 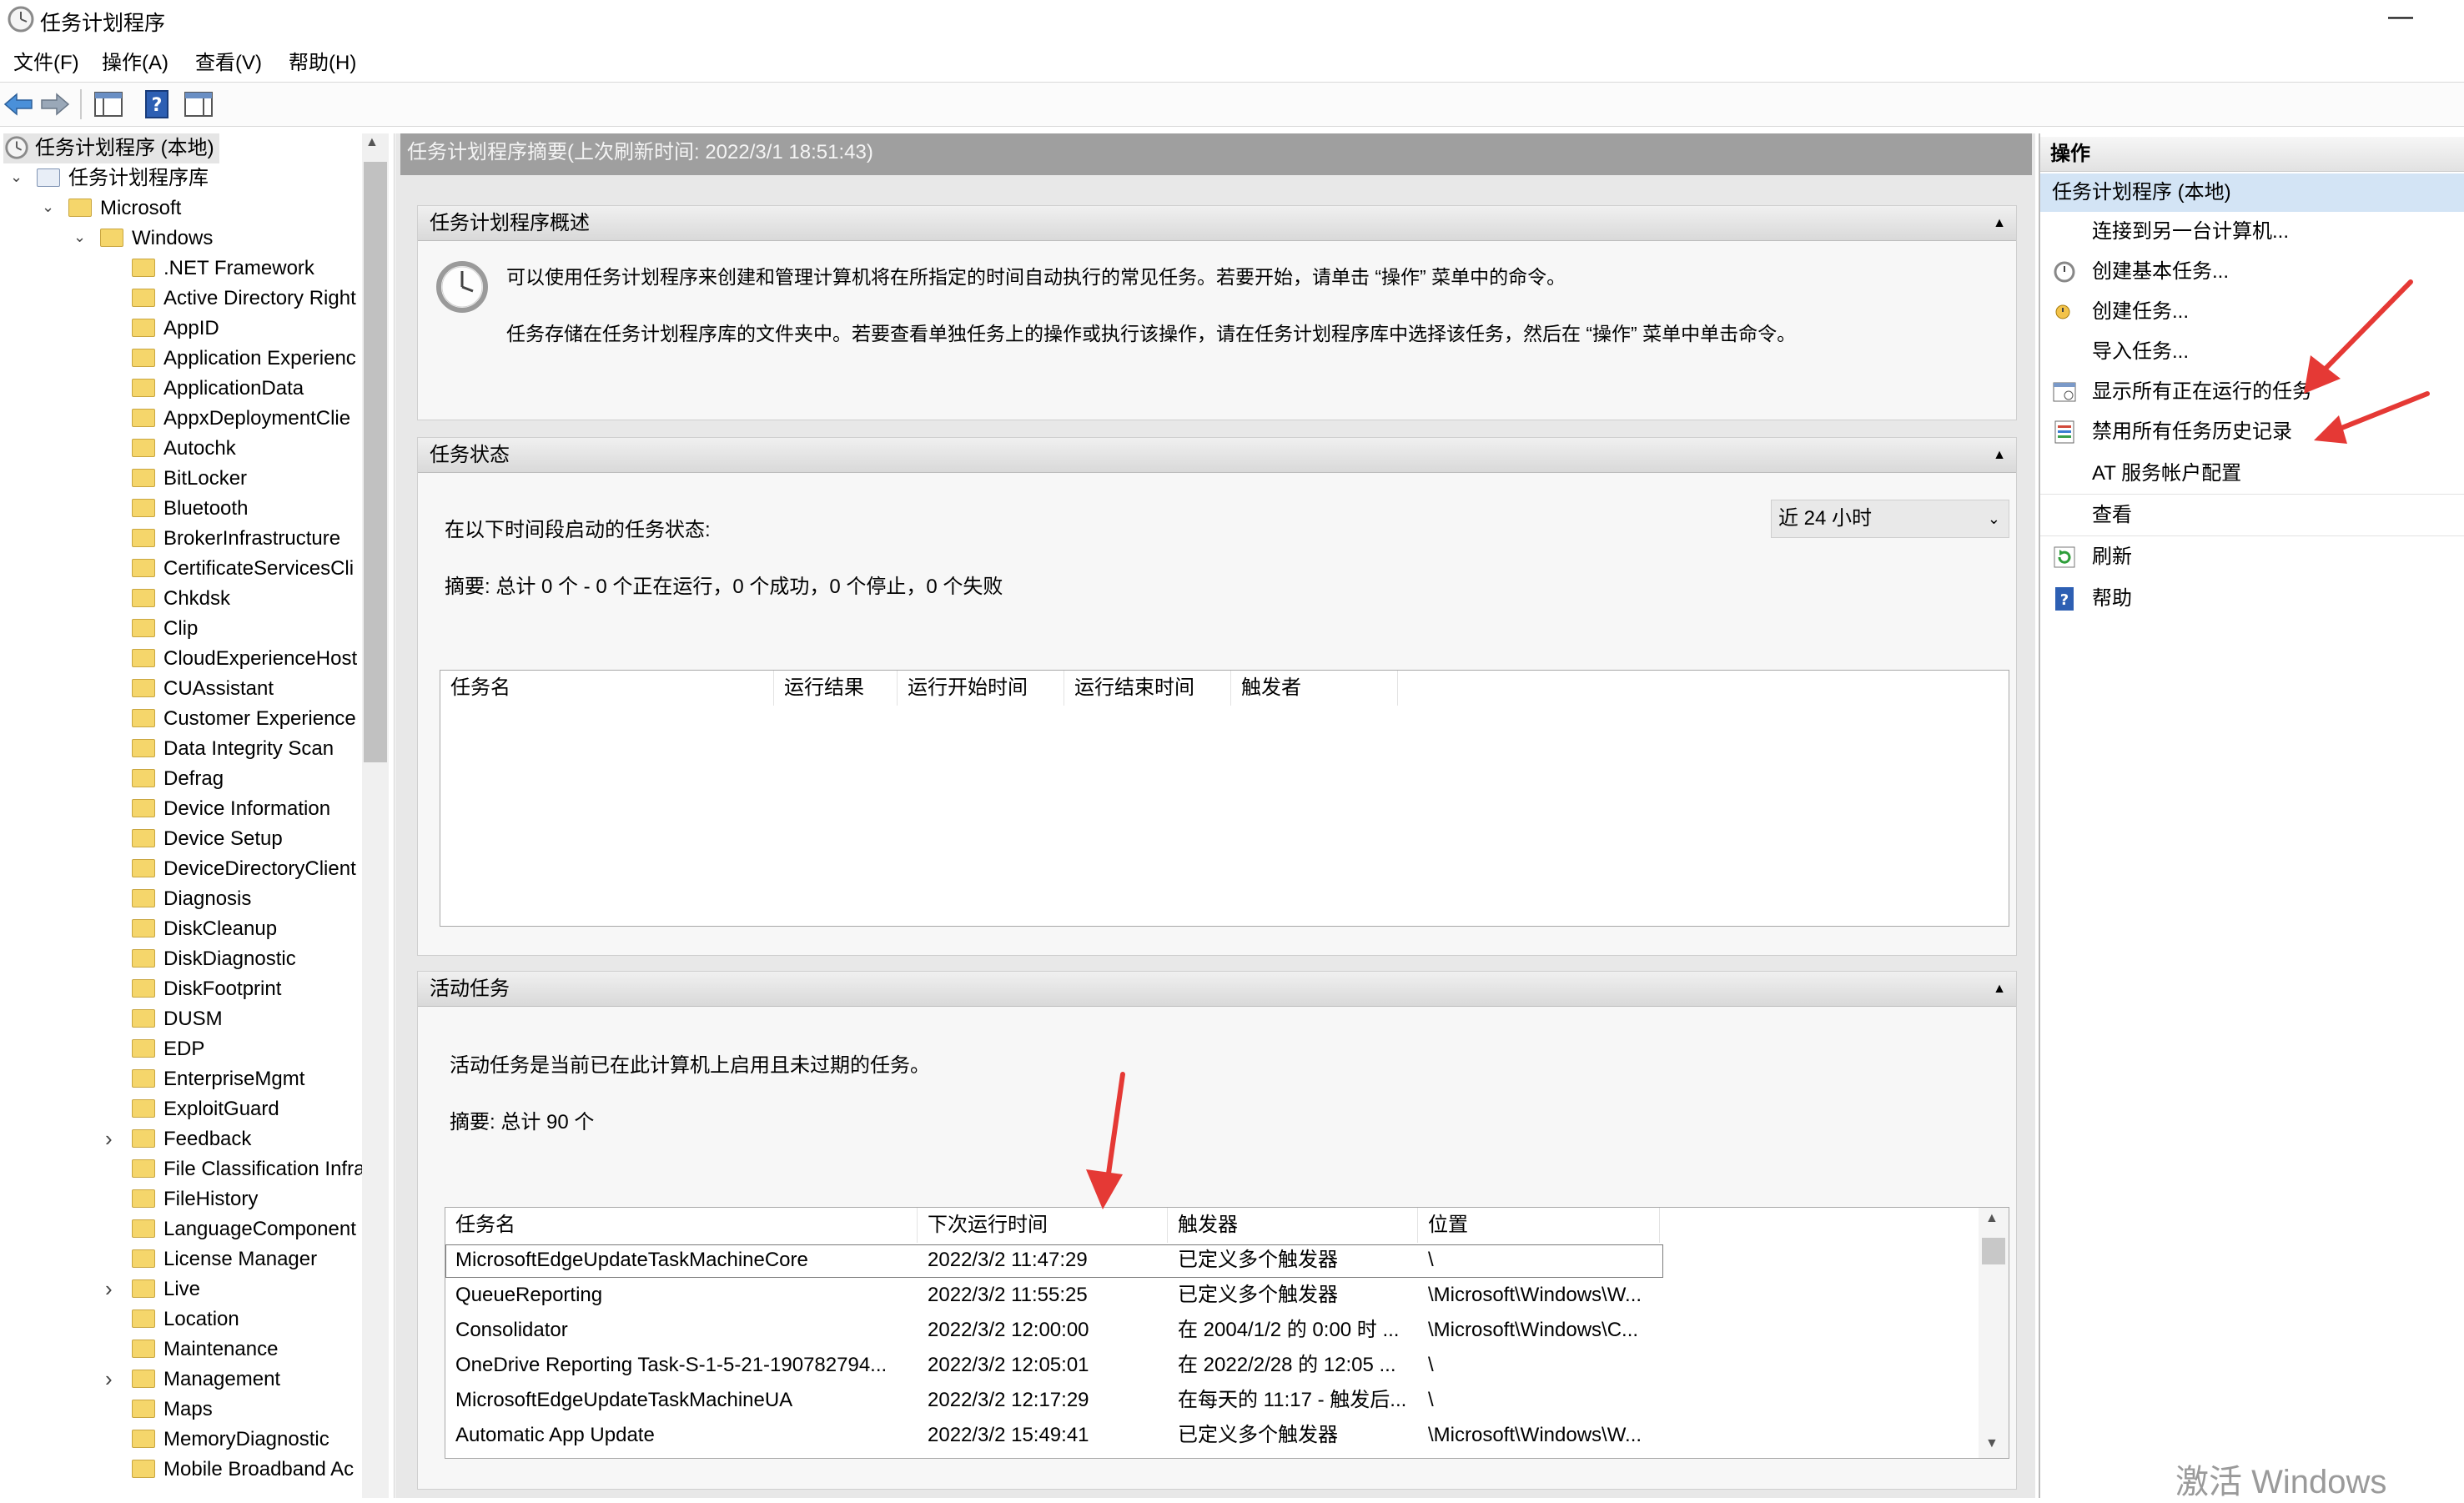 What do you see at coordinates (244, 869) in the screenshot?
I see `tree-item-folder: DeviceDirectoryClient` at bounding box center [244, 869].